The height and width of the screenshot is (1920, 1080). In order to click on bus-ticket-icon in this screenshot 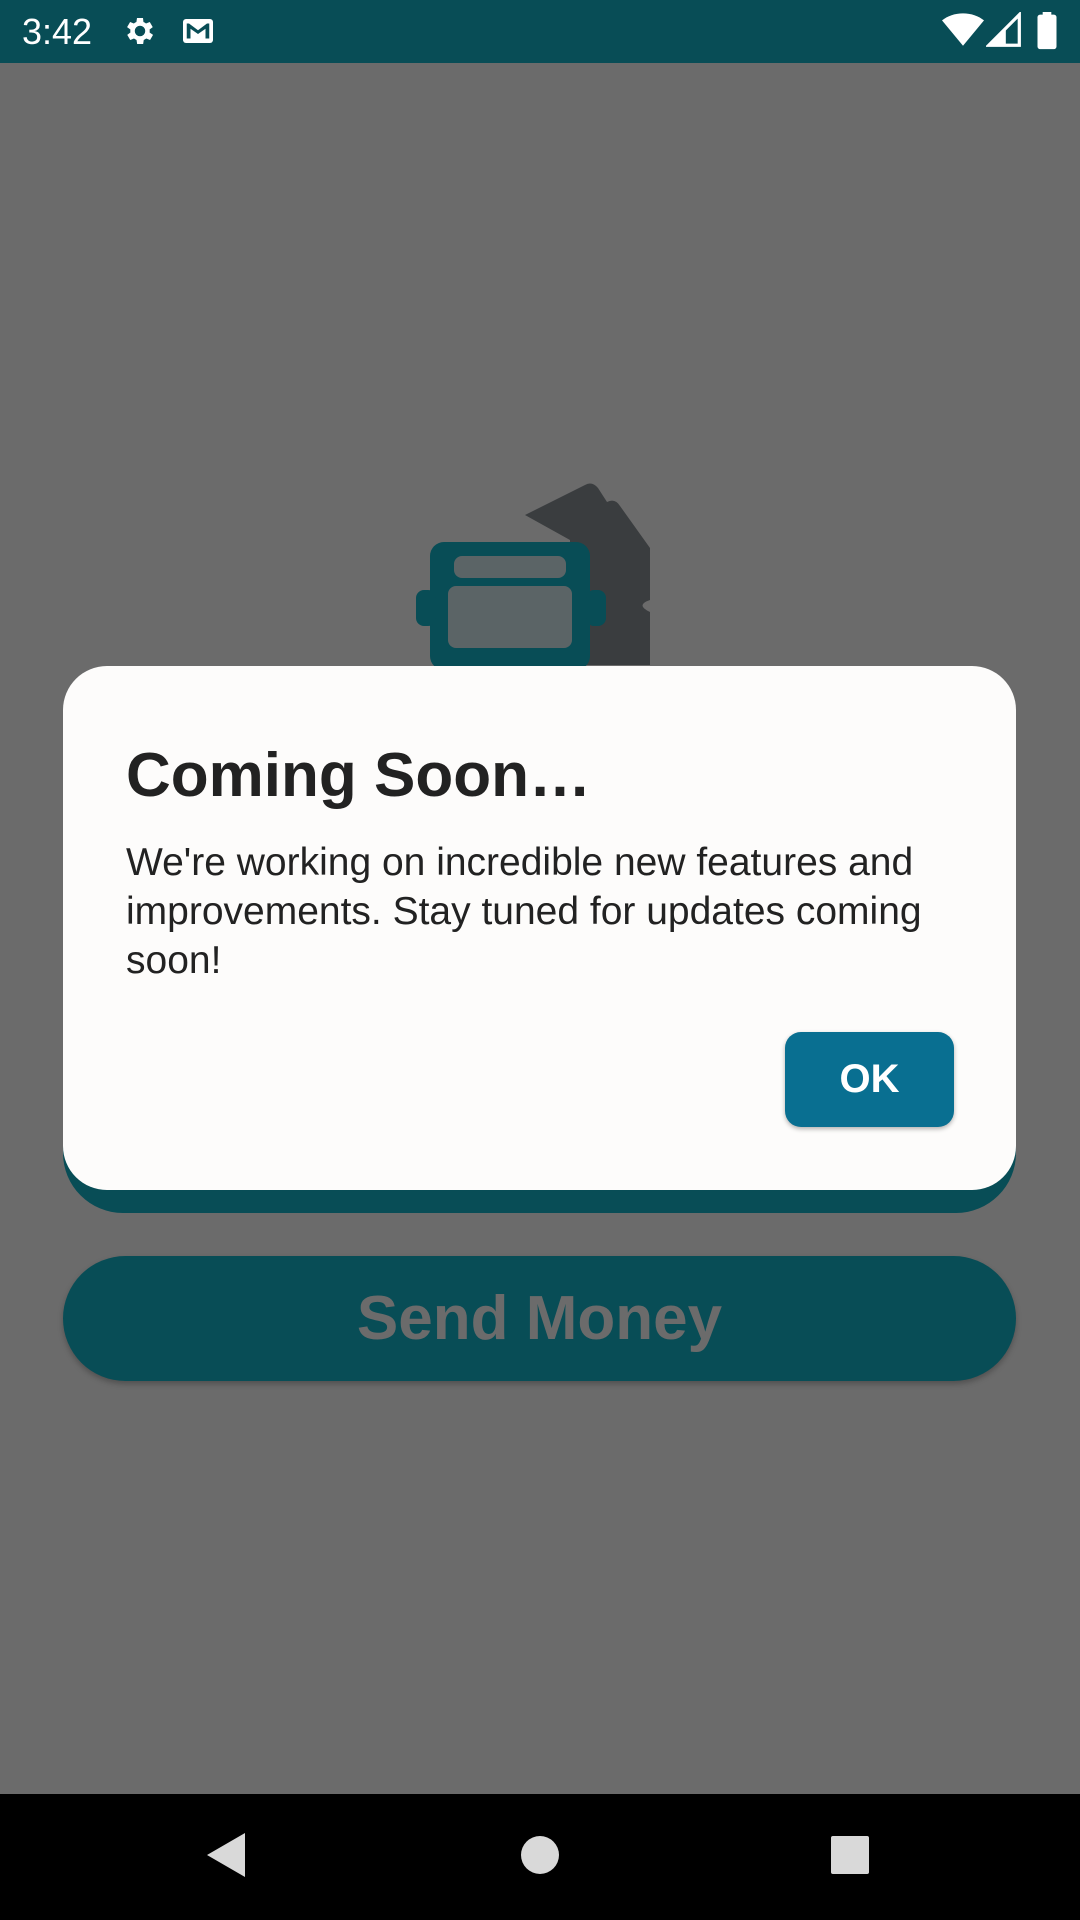, I will do `click(540, 575)`.